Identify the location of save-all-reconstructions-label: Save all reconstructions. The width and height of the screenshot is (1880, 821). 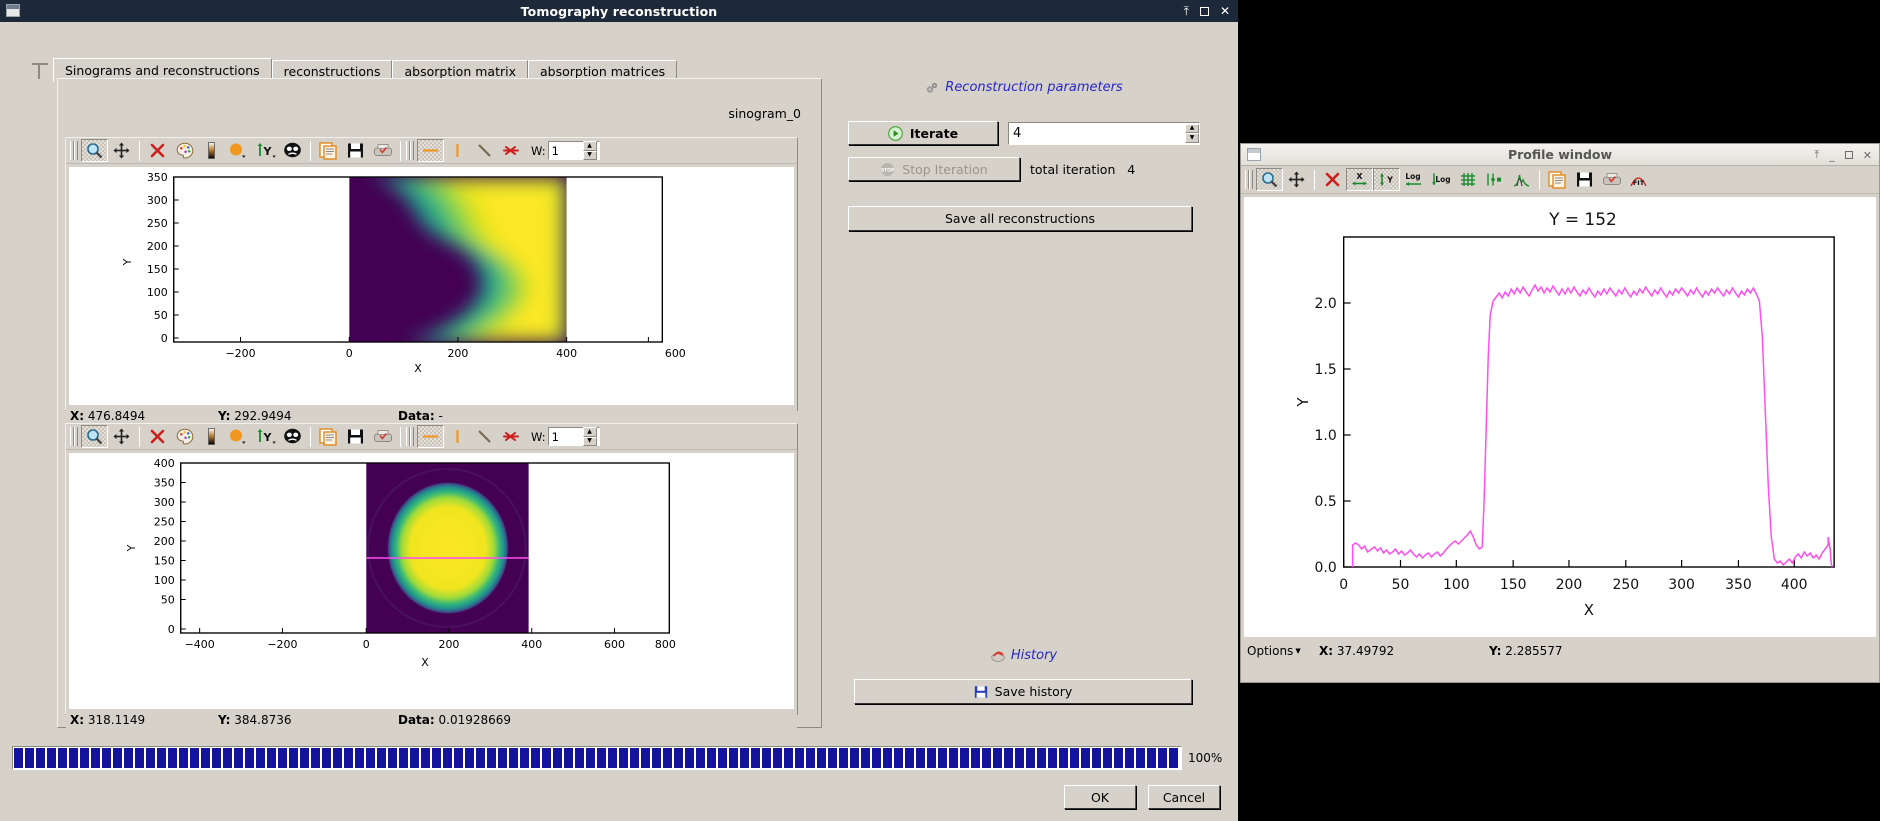
(1020, 218).